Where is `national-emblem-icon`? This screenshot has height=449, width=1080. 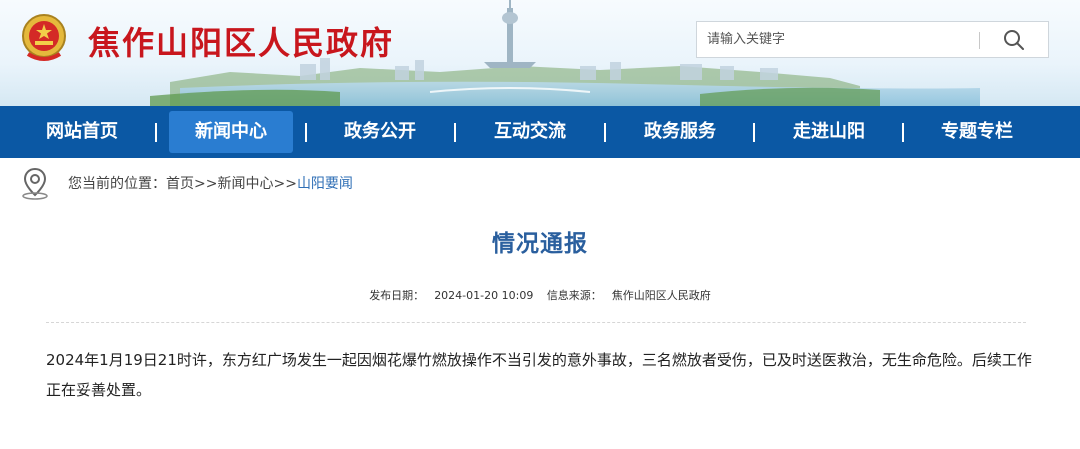
national-emblem-icon is located at coordinates (44, 37).